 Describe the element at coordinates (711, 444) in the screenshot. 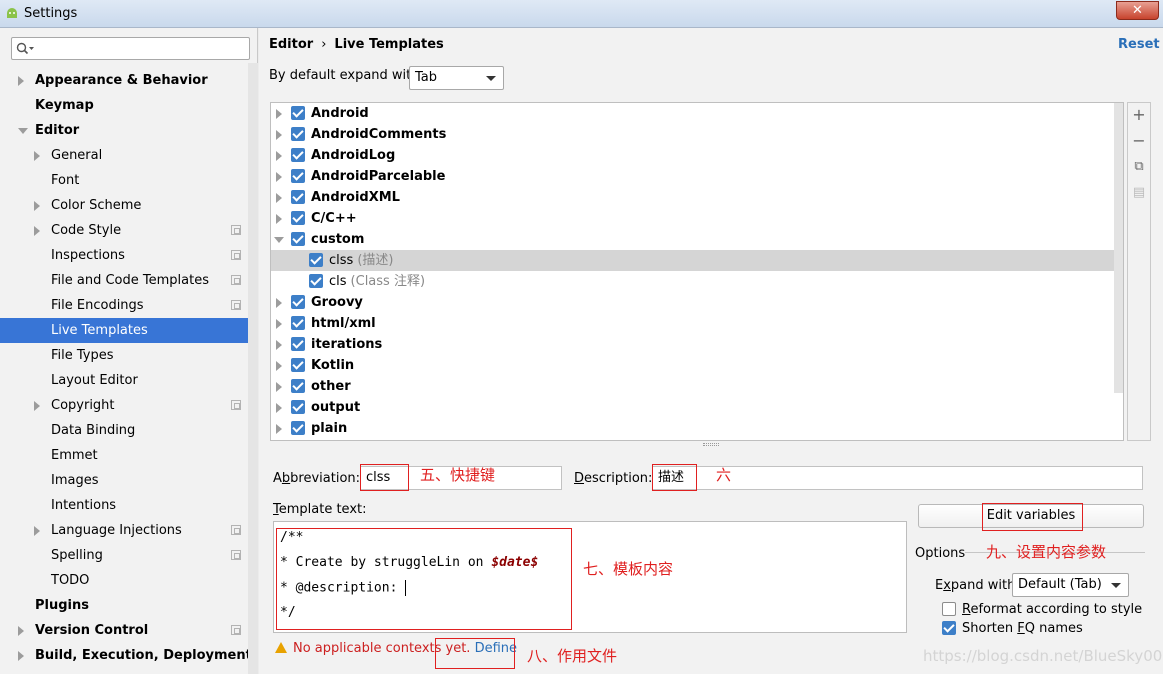

I see `splitter-handle` at that location.